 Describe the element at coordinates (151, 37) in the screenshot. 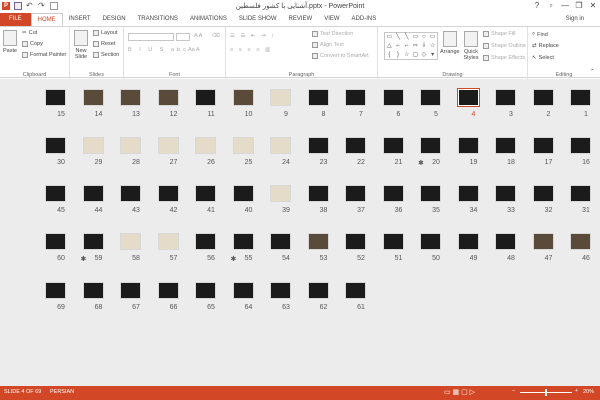

I see `font-name-dropdown` at that location.